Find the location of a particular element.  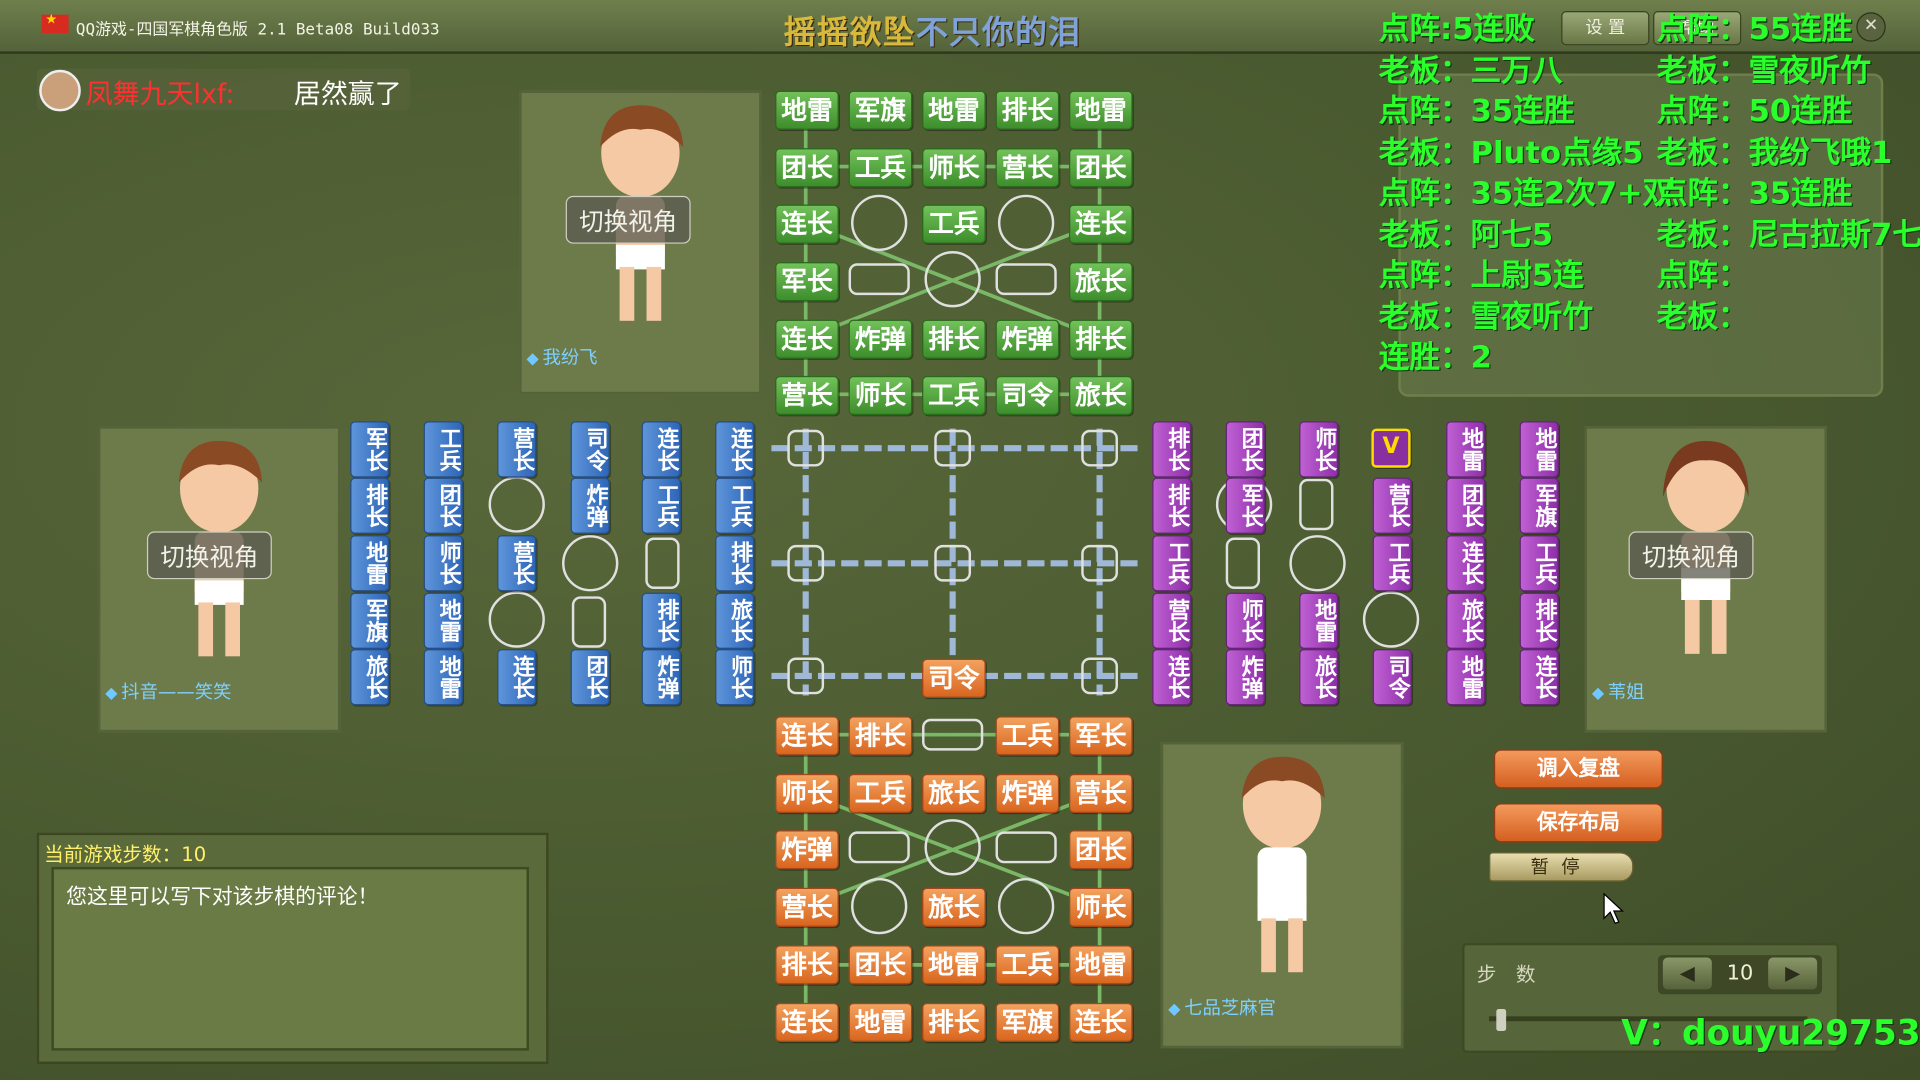

purple-piece: 师长 is located at coordinates (1245, 620).